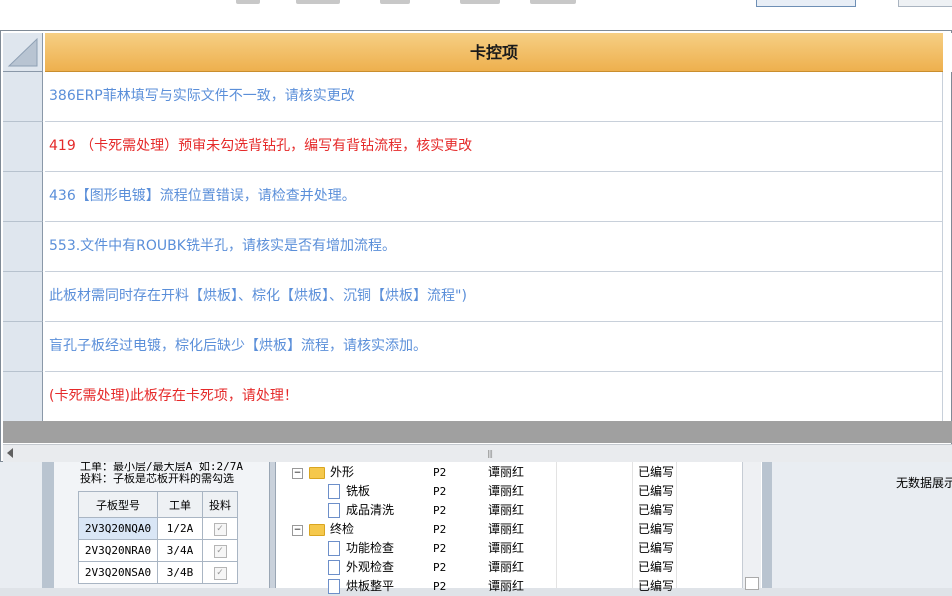 The height and width of the screenshot is (596, 952). I want to click on table-row: 2V3Q20NRA0 3/4A ✓, so click(158, 550).